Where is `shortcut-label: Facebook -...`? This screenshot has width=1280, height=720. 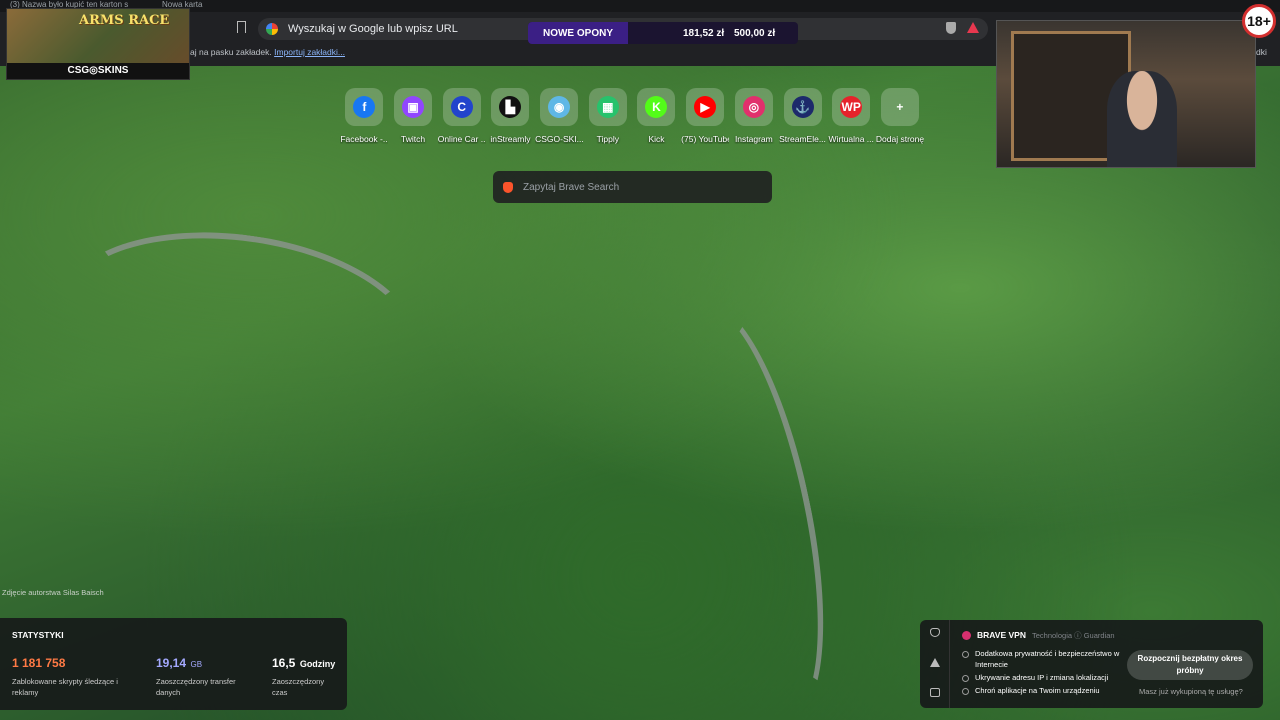 shortcut-label: Facebook -... is located at coordinates (364, 139).